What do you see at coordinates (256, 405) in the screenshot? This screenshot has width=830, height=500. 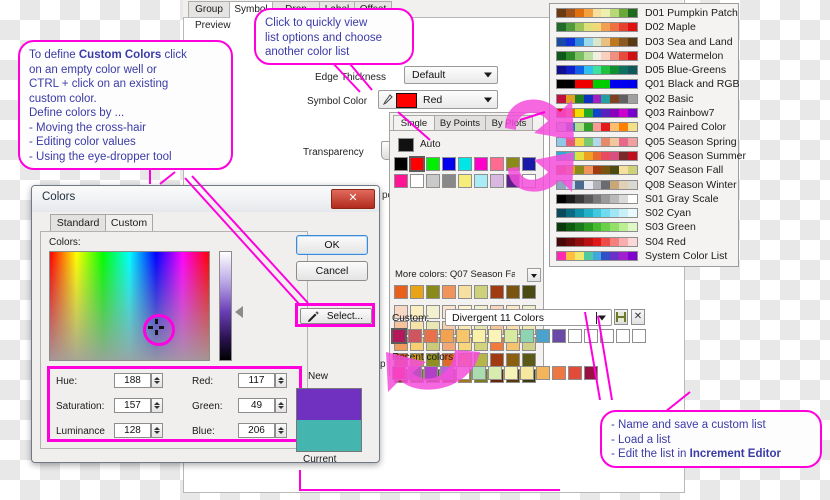 I see `green-field: 49` at bounding box center [256, 405].